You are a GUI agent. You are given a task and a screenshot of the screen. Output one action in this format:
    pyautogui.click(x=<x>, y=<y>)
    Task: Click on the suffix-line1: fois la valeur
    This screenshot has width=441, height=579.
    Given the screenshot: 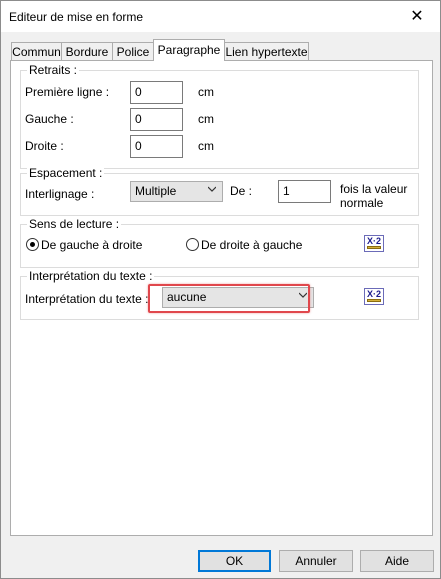 What is the action you would take?
    pyautogui.click(x=374, y=189)
    